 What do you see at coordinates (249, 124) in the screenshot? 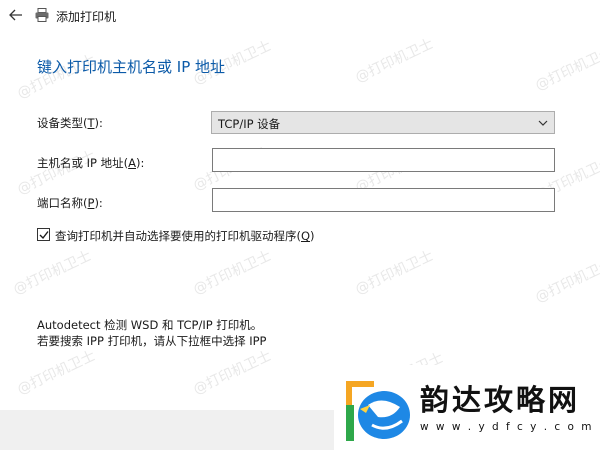
I see `device-type-value: TCP/IP 设备` at bounding box center [249, 124].